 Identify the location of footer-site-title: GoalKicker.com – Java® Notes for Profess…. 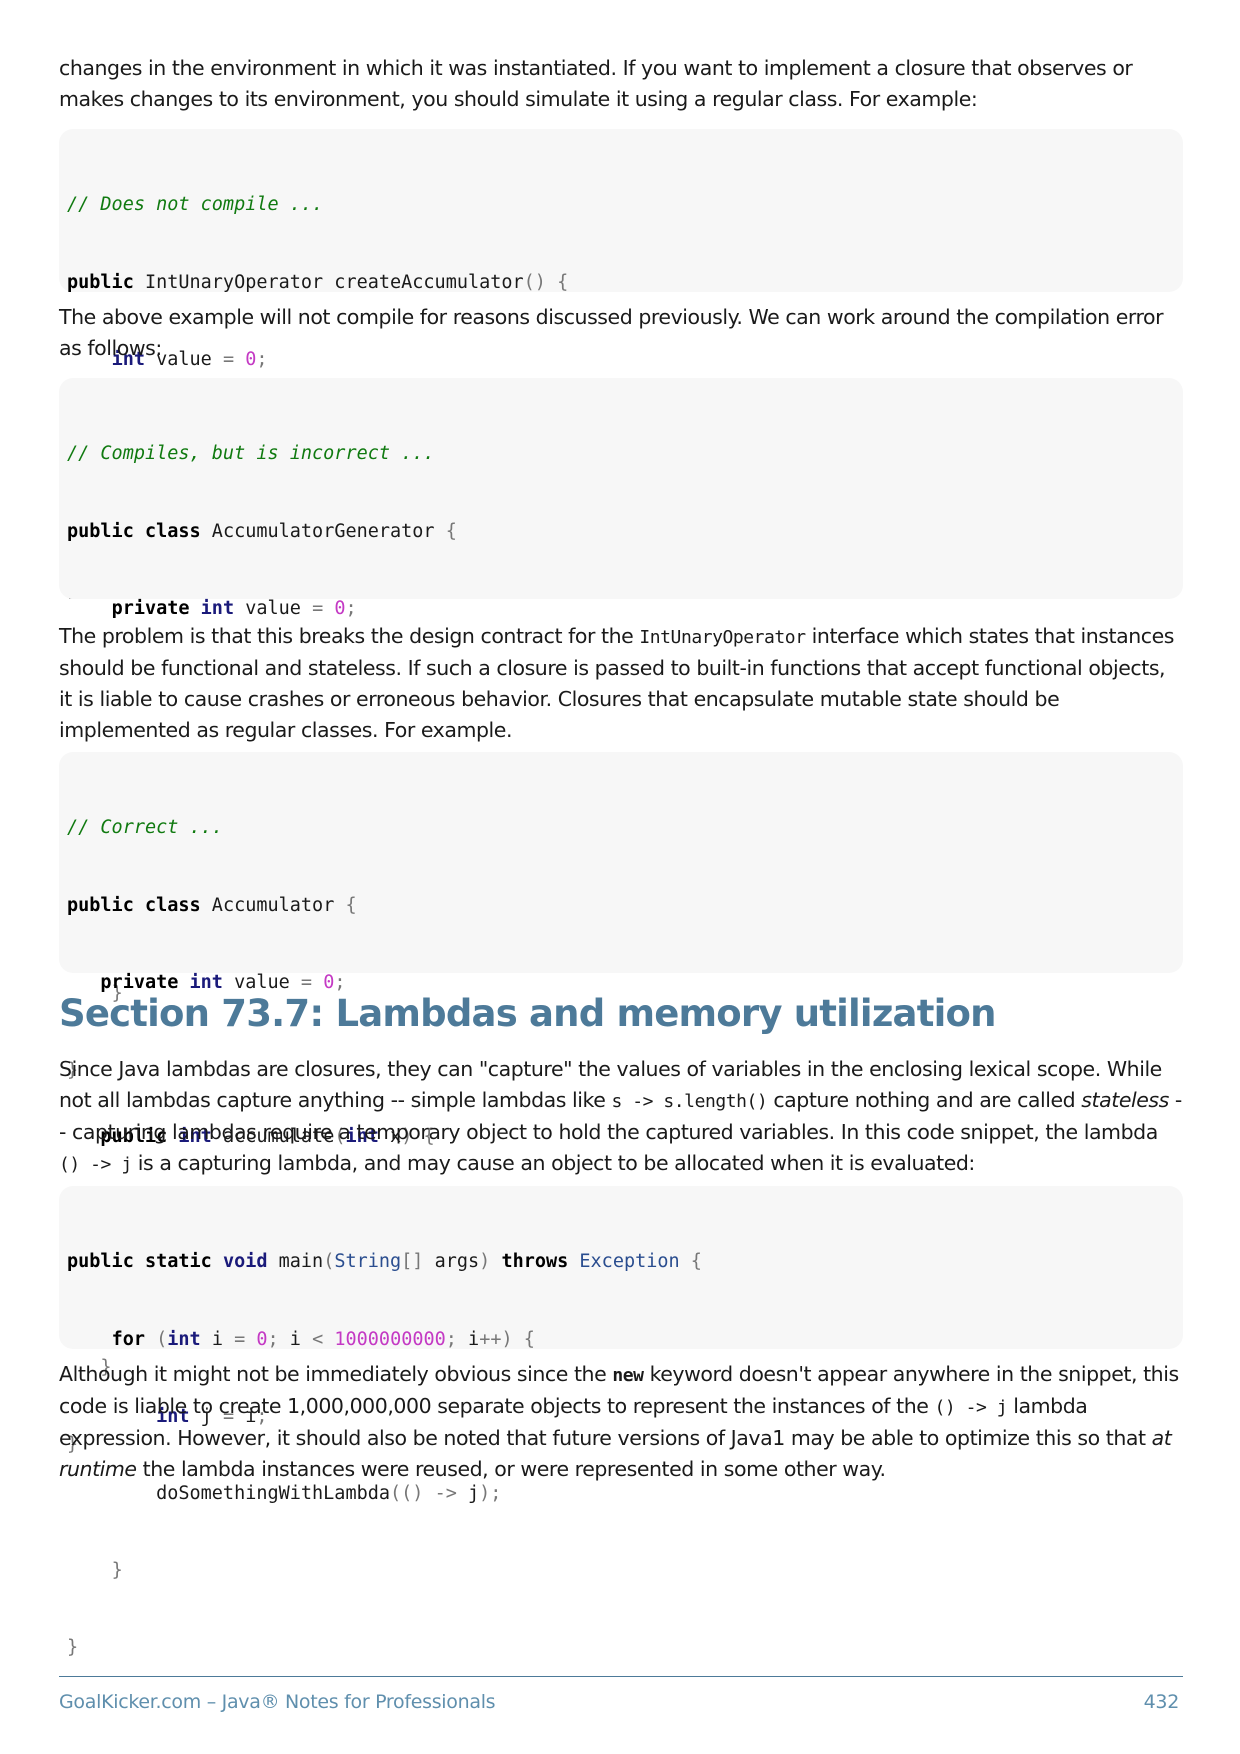
(277, 1702).